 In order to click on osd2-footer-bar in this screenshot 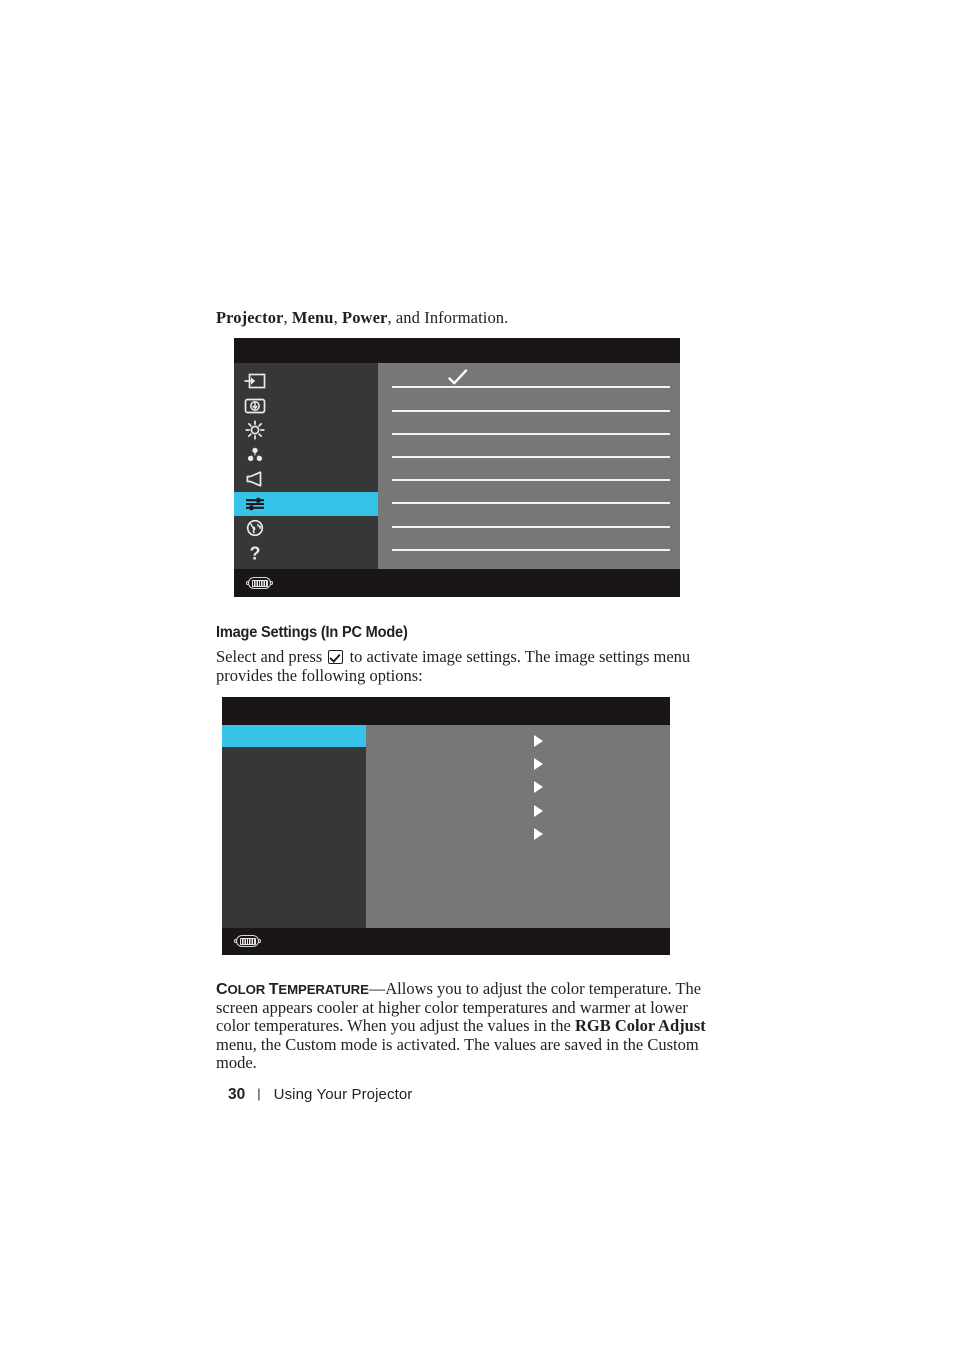, I will do `click(446, 941)`.